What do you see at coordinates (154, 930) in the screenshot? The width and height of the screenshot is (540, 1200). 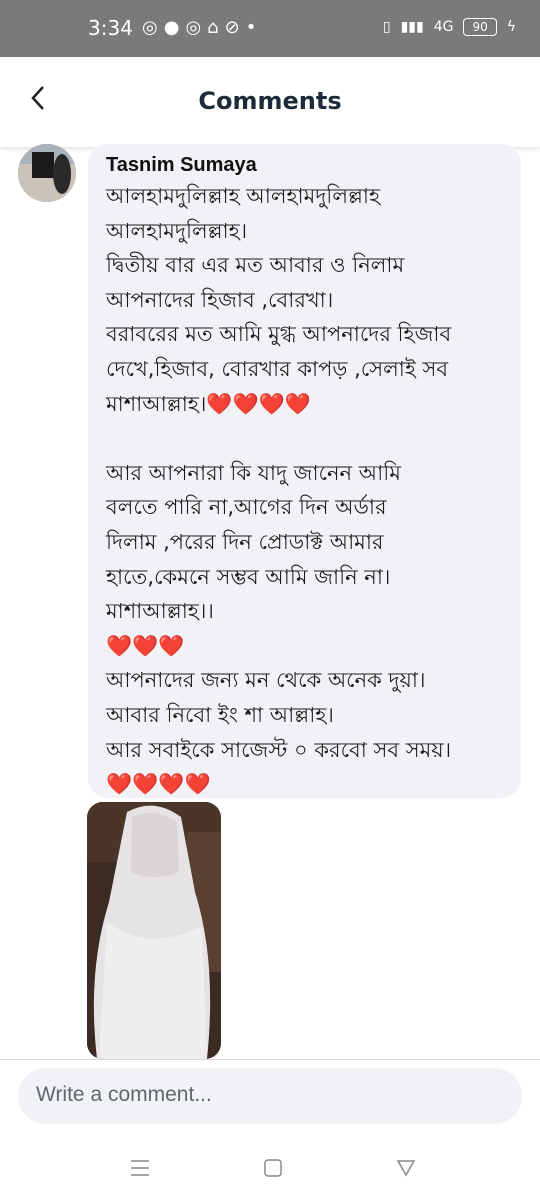 I see `comment-attachment-image` at bounding box center [154, 930].